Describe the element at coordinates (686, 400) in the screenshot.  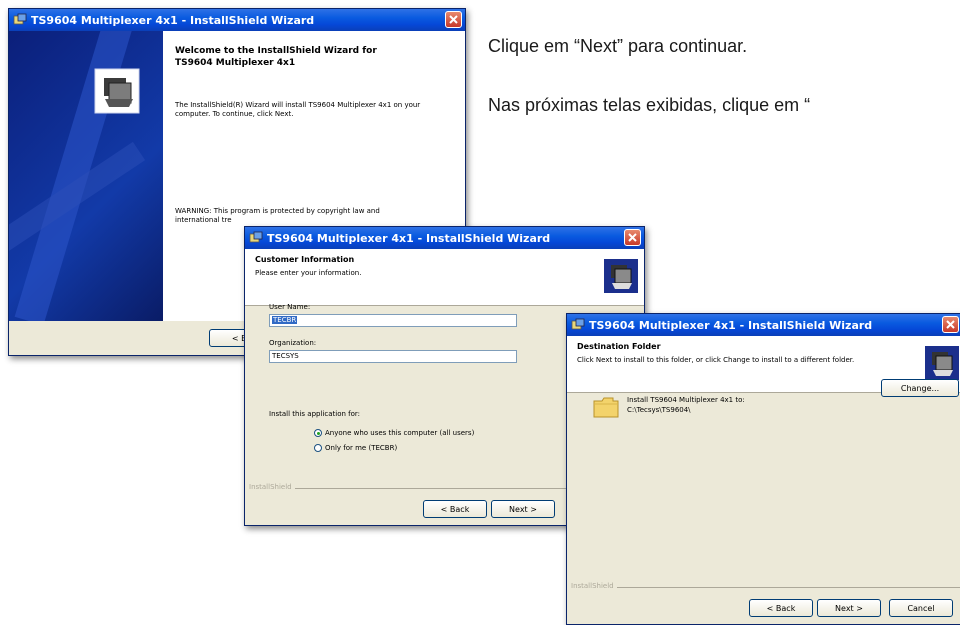
I see `install-to-label: Install TS9604 Multiplexer 4x1 to:` at that location.